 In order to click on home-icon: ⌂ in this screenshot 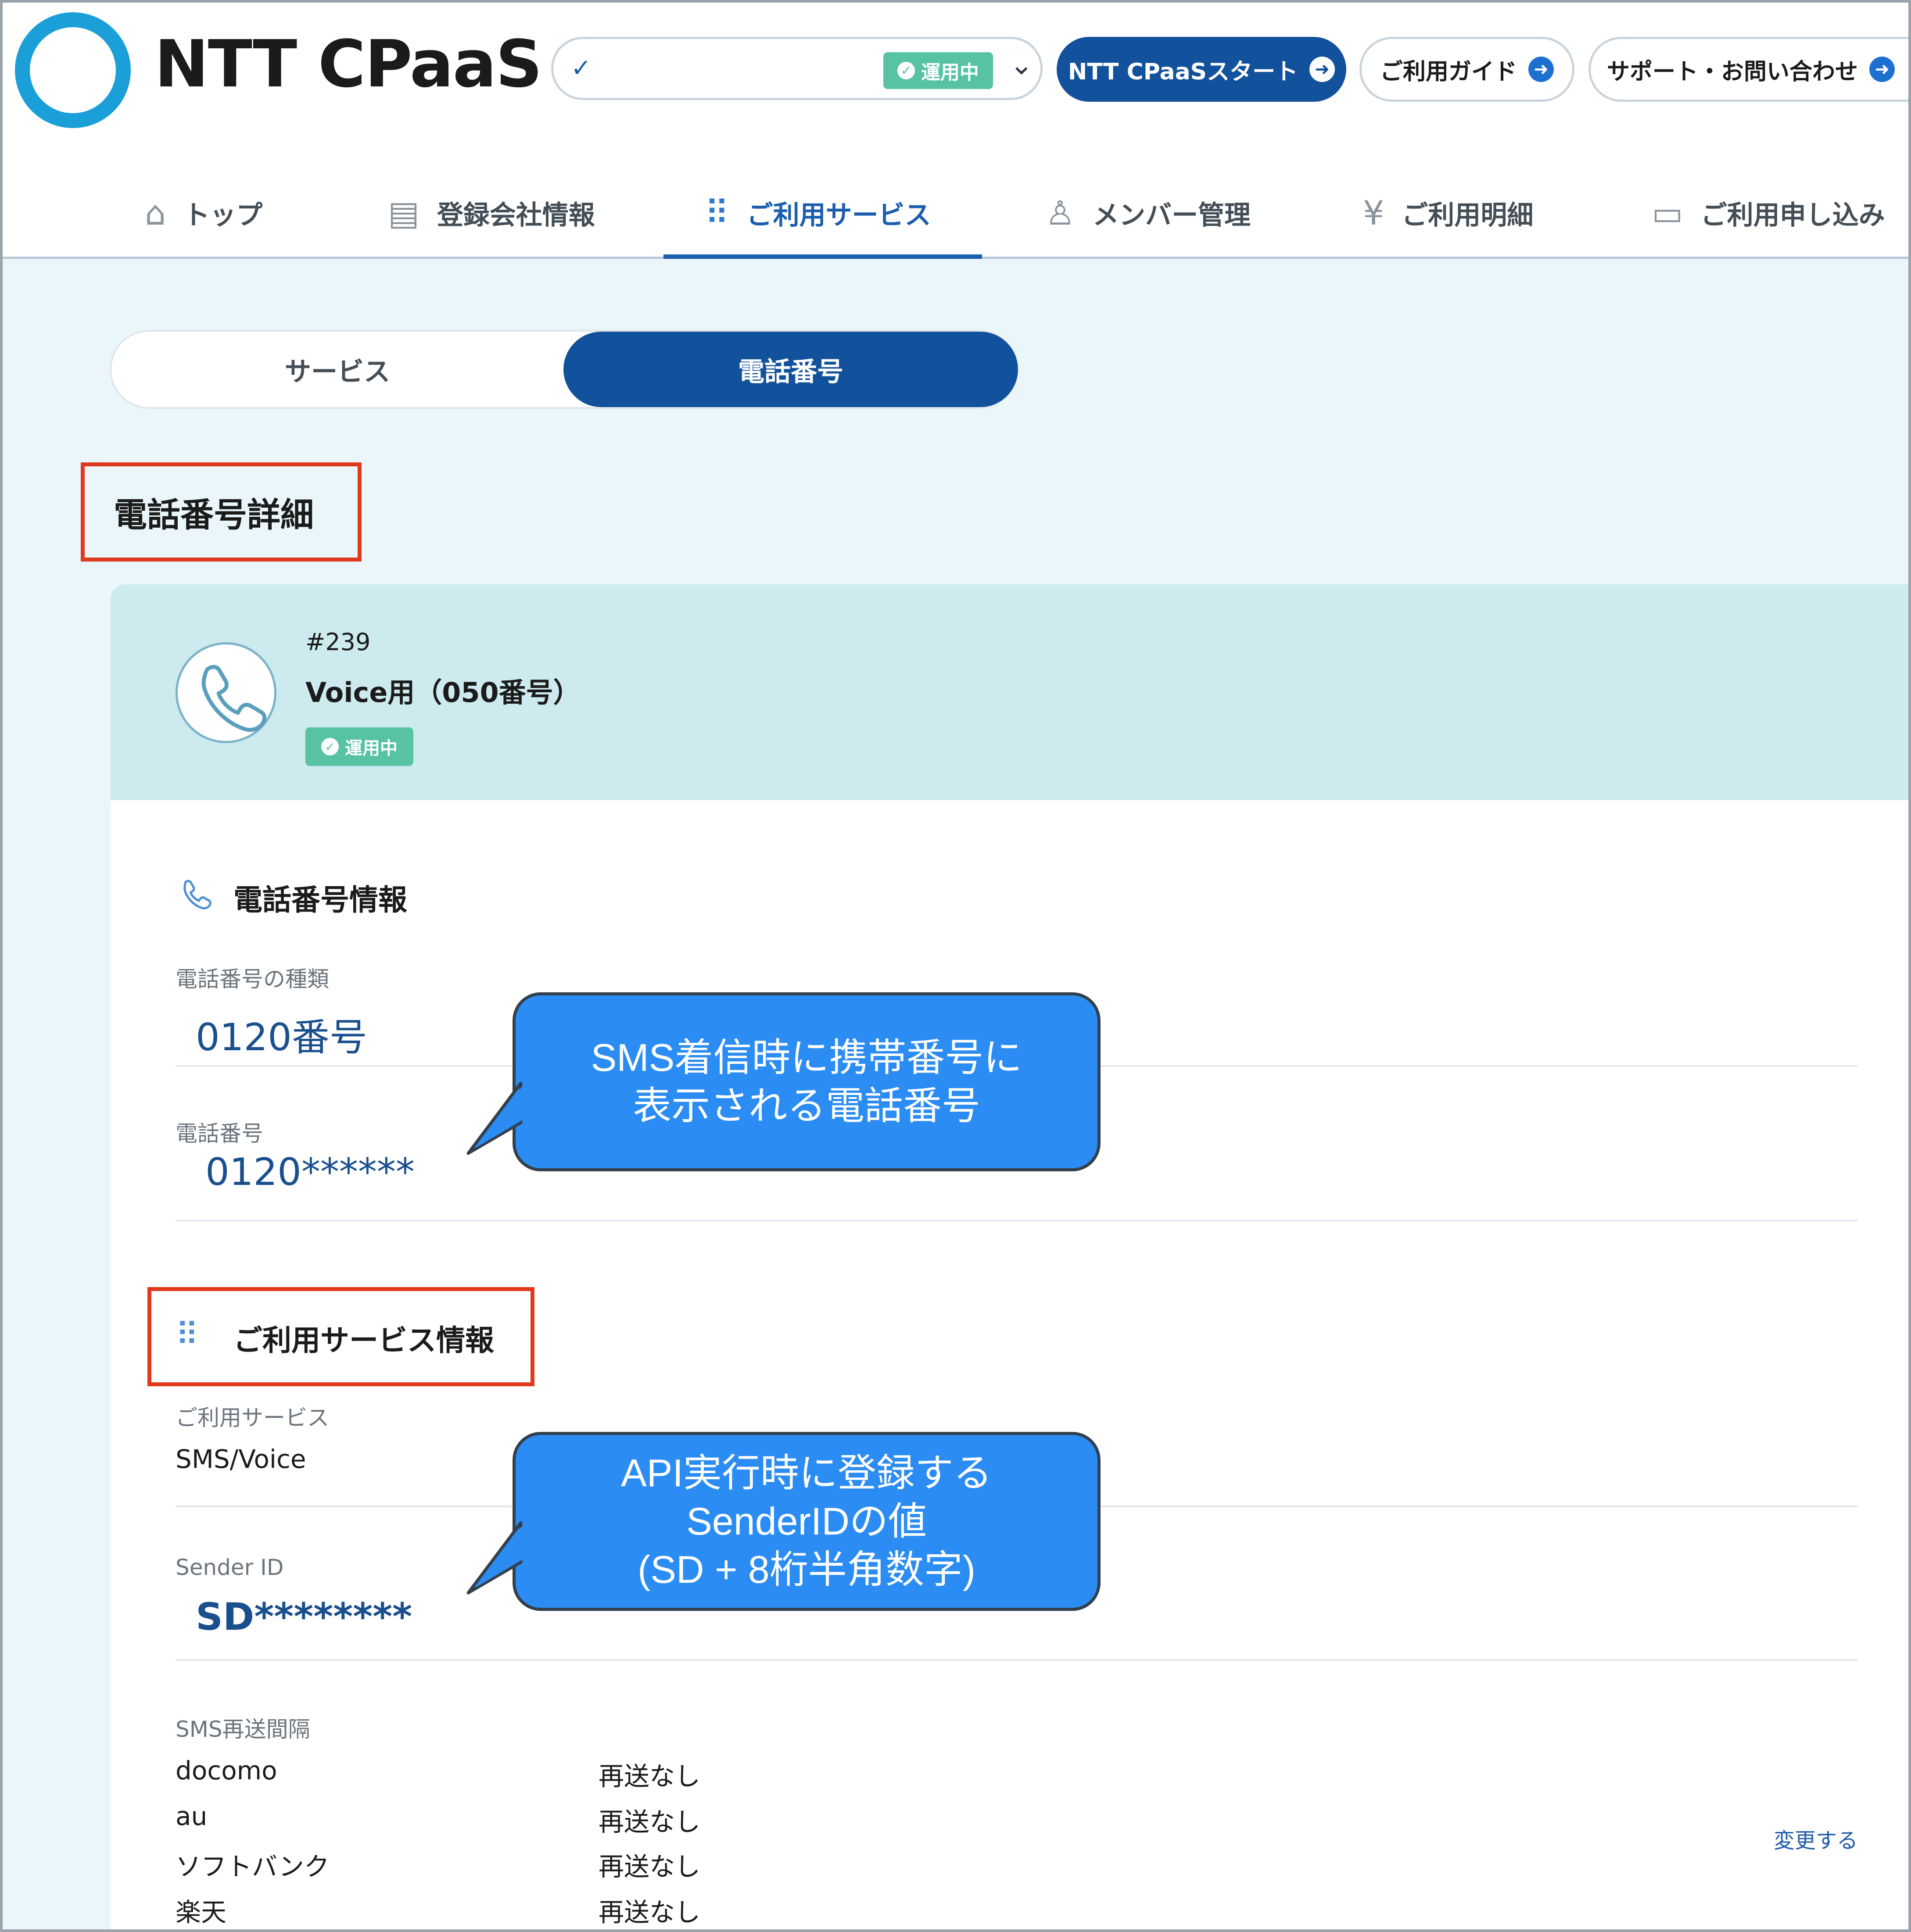, I will do `click(155, 213)`.